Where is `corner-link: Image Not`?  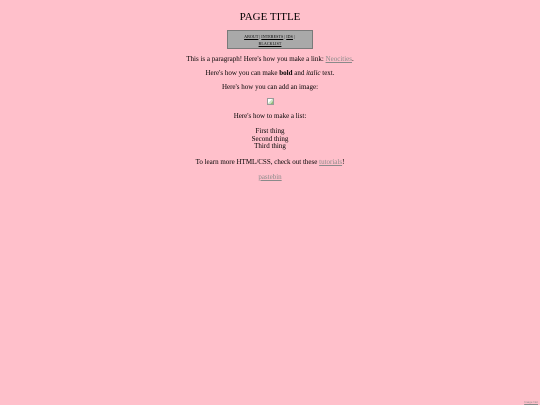
corner-link: Image Not is located at coordinates (531, 402).